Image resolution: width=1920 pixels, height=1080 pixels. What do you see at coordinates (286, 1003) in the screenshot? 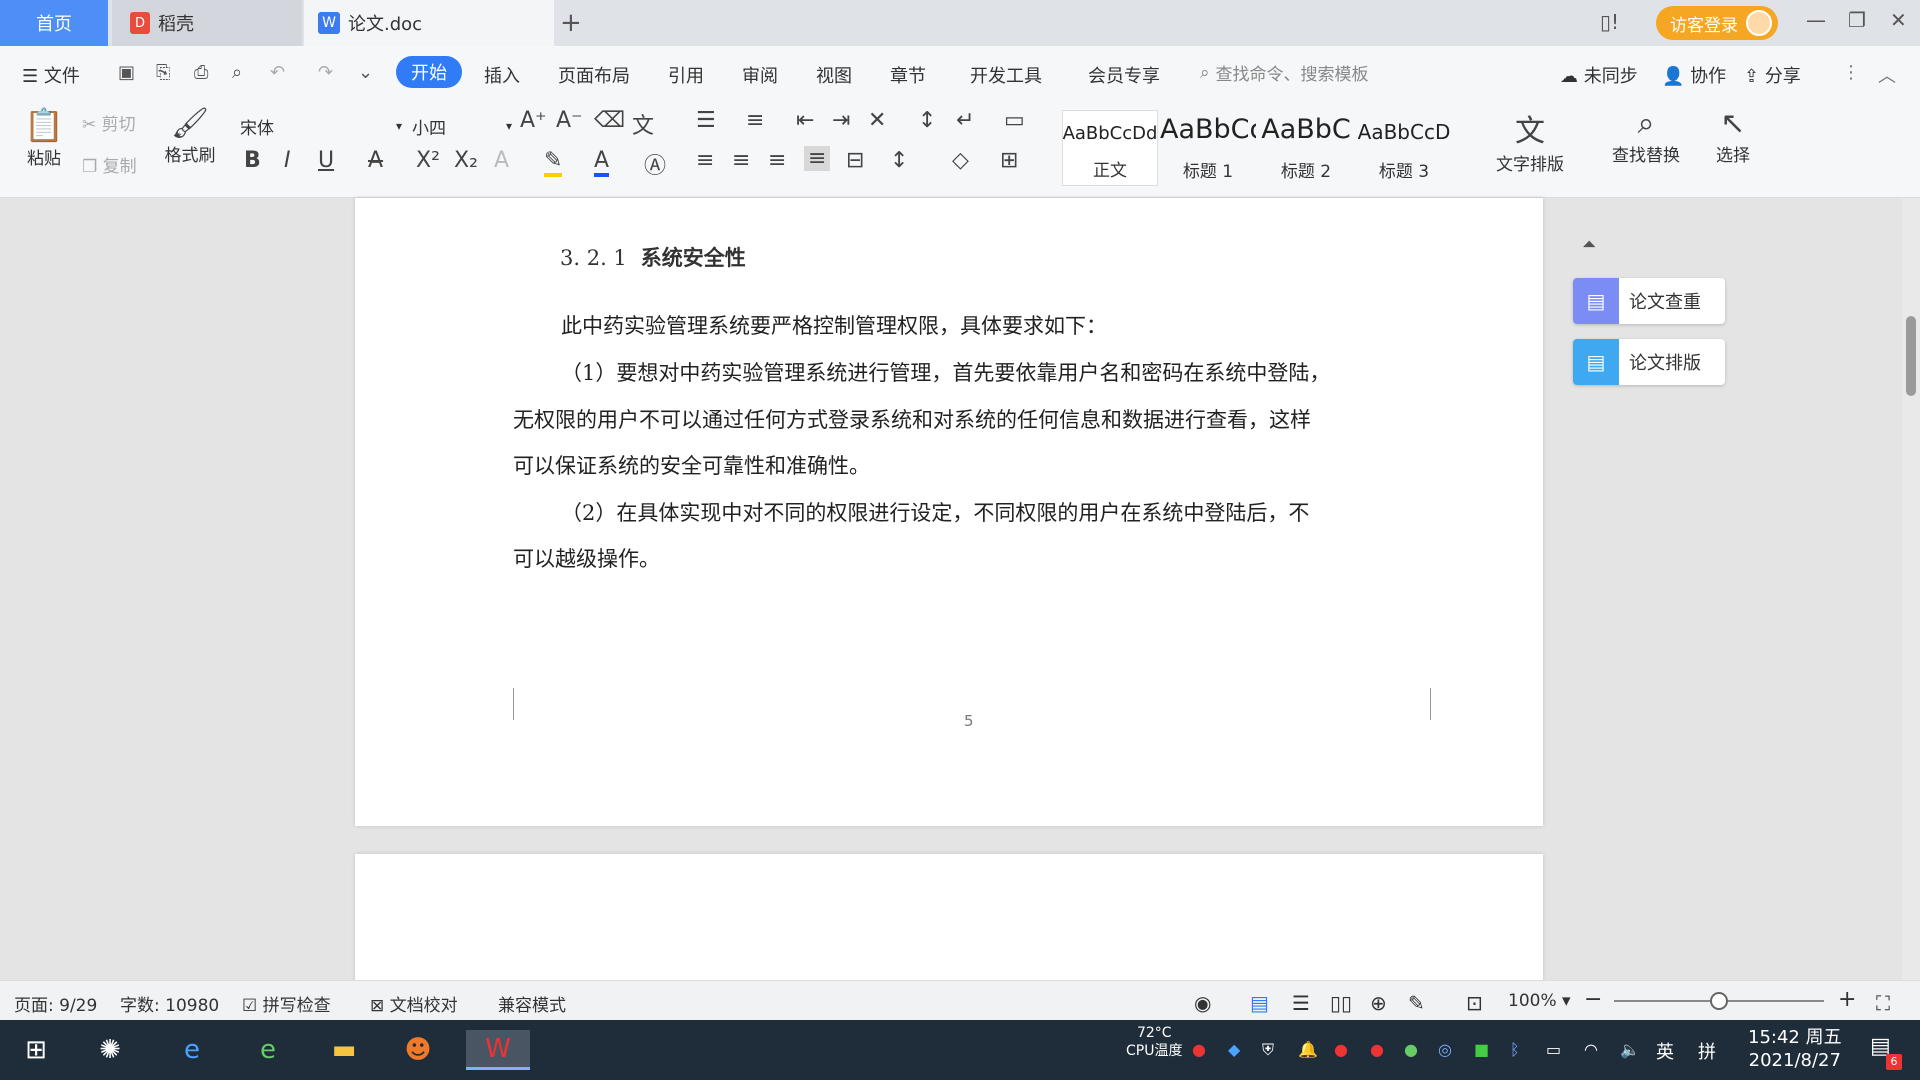
I see `spell-check-button: ☑ 拼写检查` at bounding box center [286, 1003].